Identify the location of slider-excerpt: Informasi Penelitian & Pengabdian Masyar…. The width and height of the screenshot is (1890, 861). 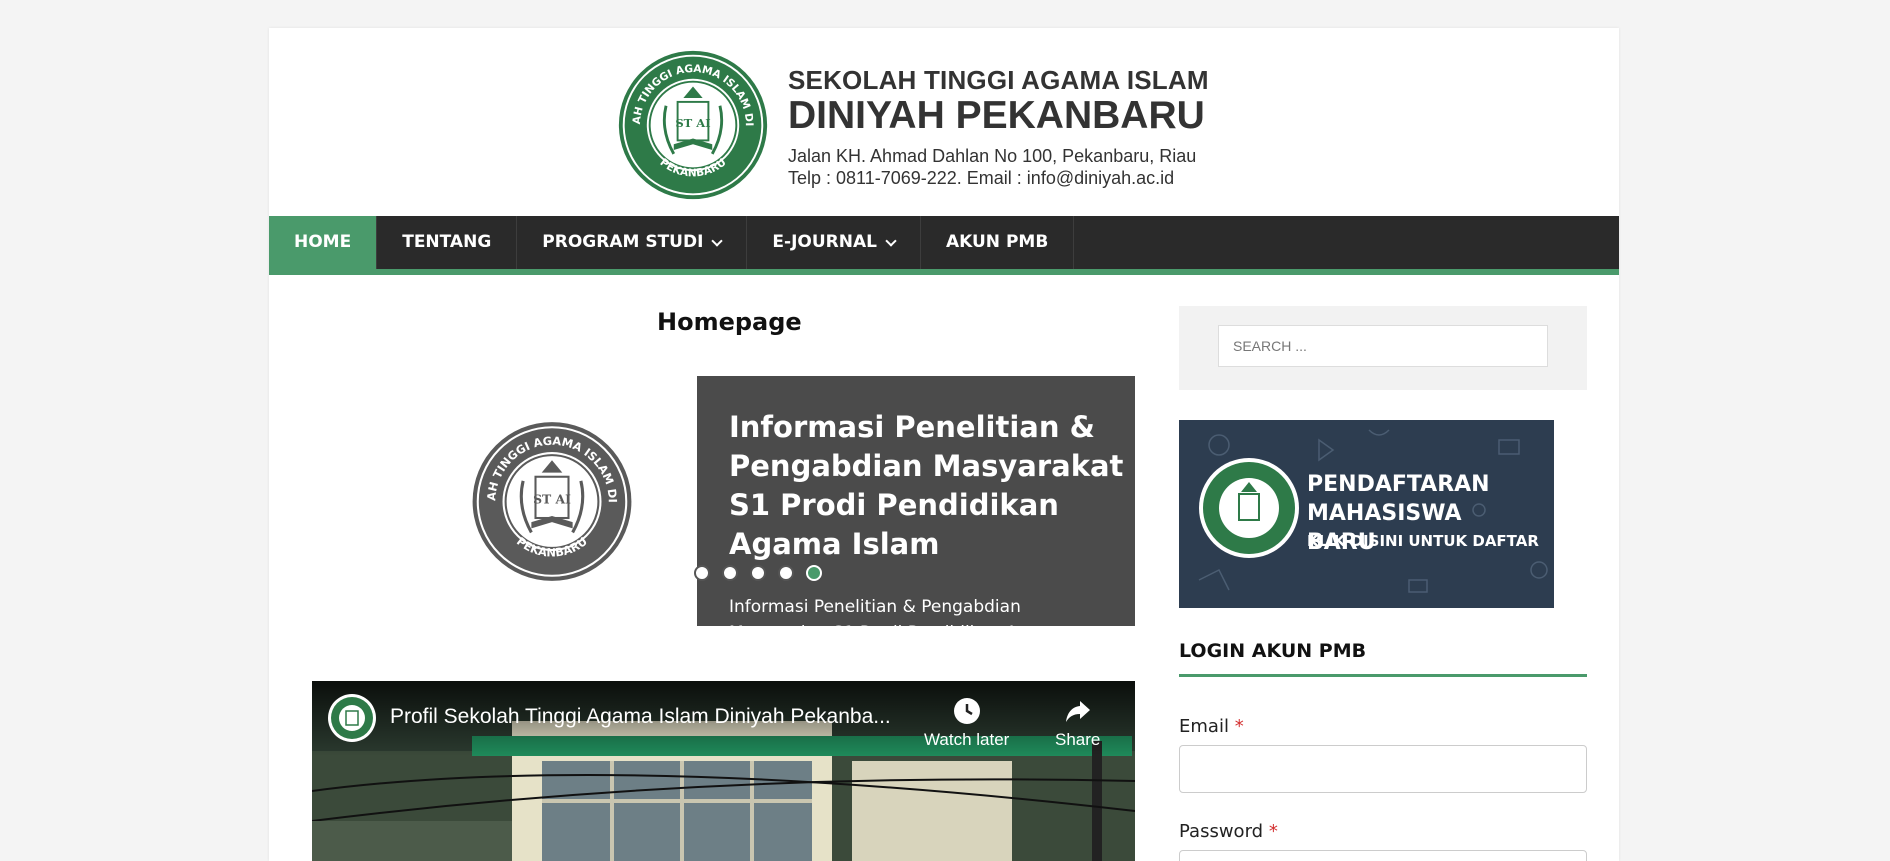
(897, 611).